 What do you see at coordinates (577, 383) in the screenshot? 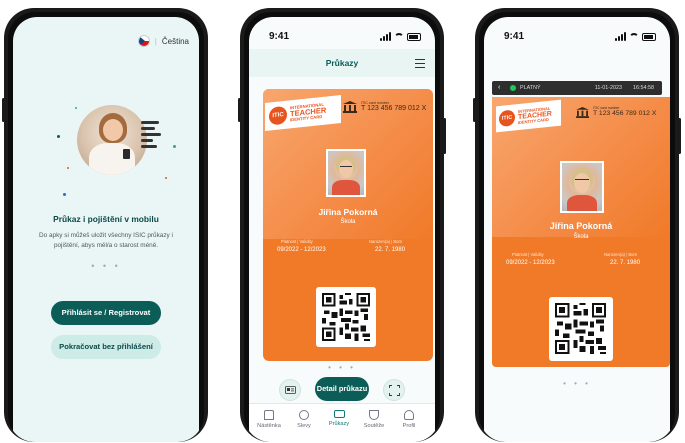
I see `detail-pager: • • •` at bounding box center [577, 383].